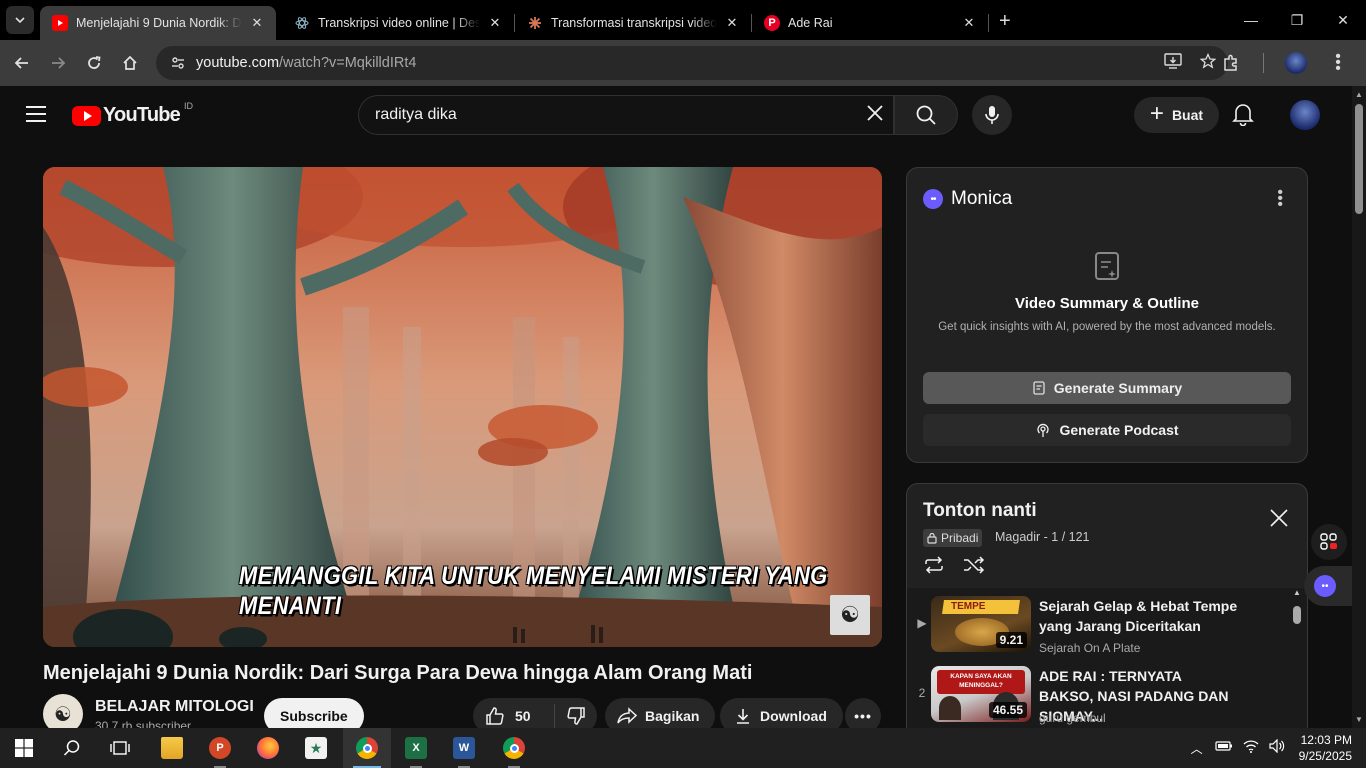 This screenshot has width=1366, height=768. What do you see at coordinates (24, 748) in the screenshot?
I see `start-button` at bounding box center [24, 748].